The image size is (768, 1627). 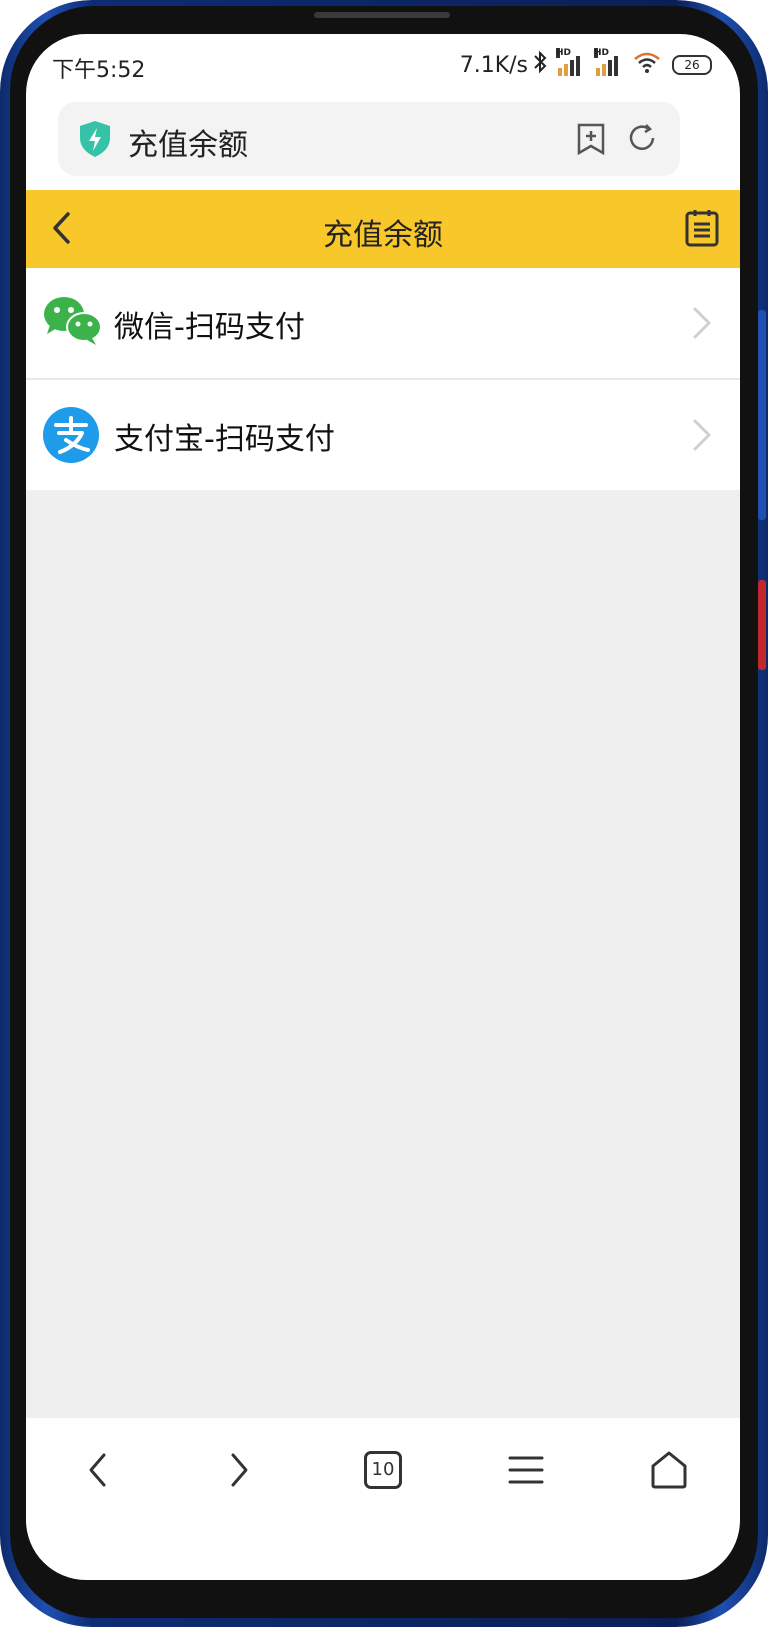 What do you see at coordinates (224, 439) in the screenshot?
I see `payment-option-label: 支付宝-扫码支付` at bounding box center [224, 439].